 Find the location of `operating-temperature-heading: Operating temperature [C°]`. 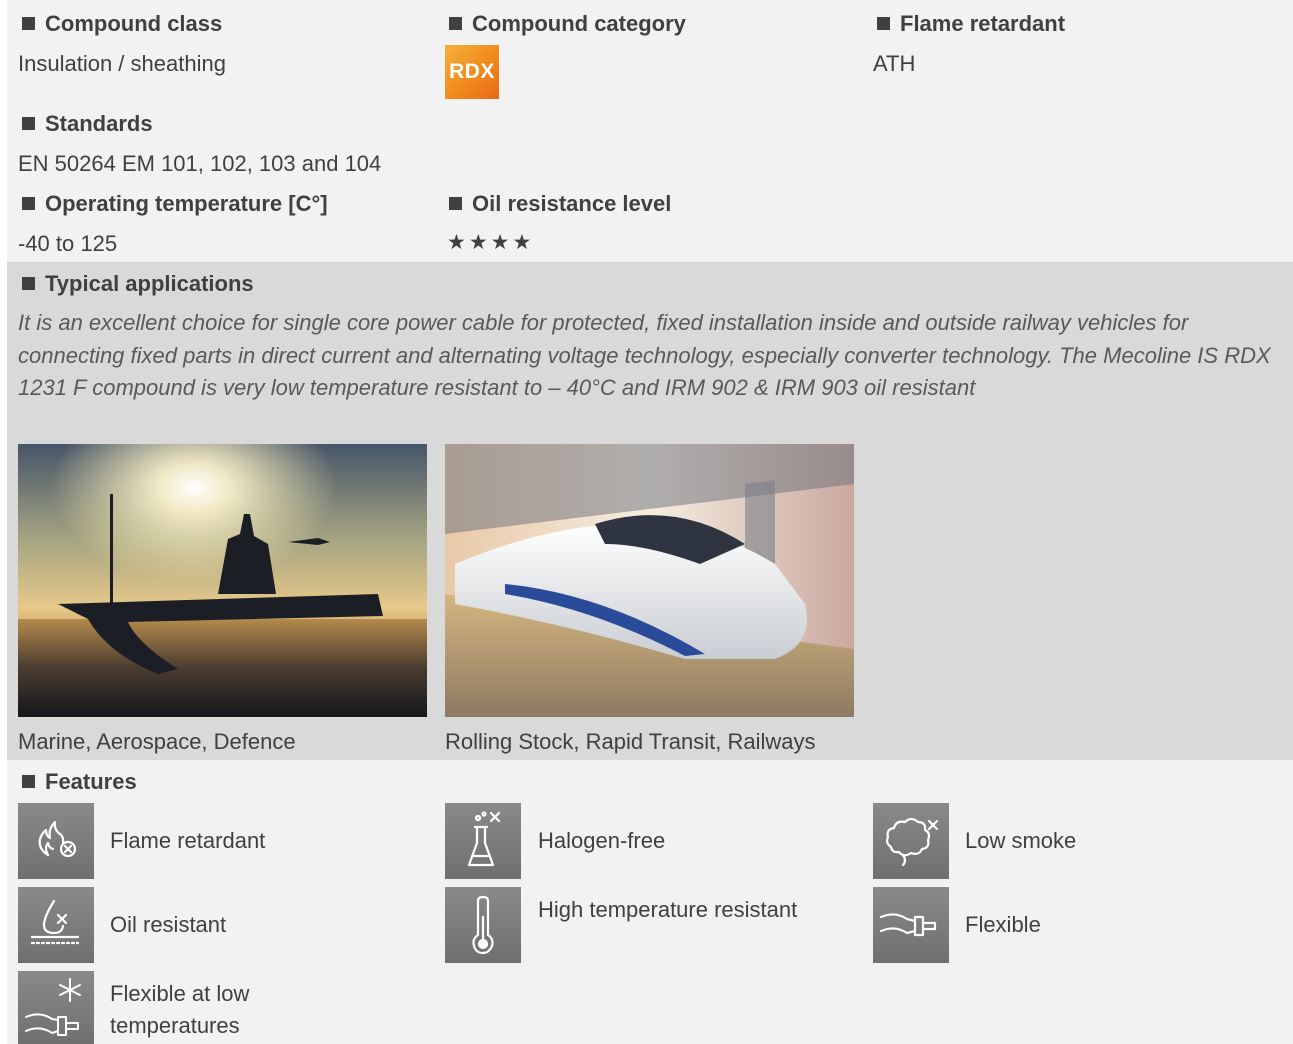

operating-temperature-heading: Operating temperature [C°] is located at coordinates (173, 204).